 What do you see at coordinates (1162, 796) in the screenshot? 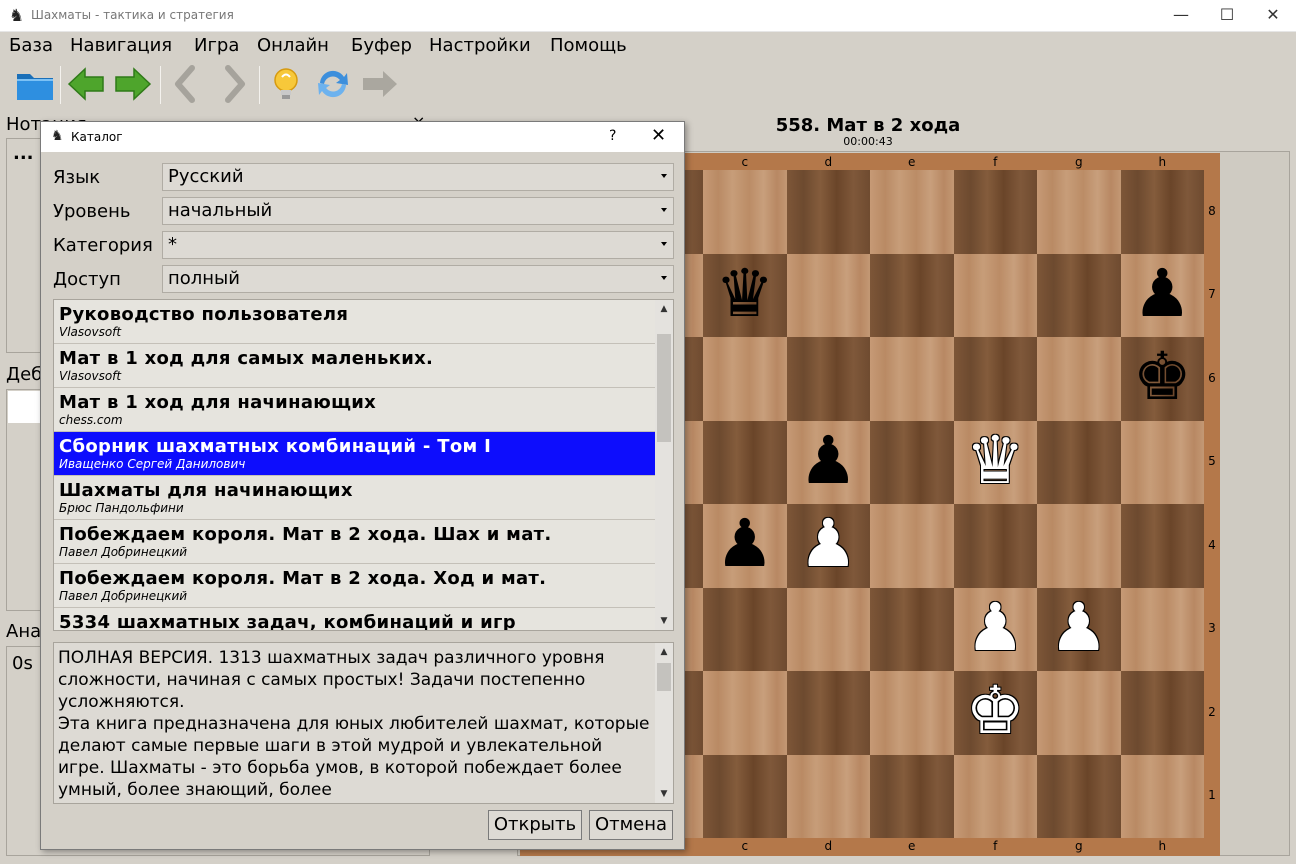
I see `square-h1` at bounding box center [1162, 796].